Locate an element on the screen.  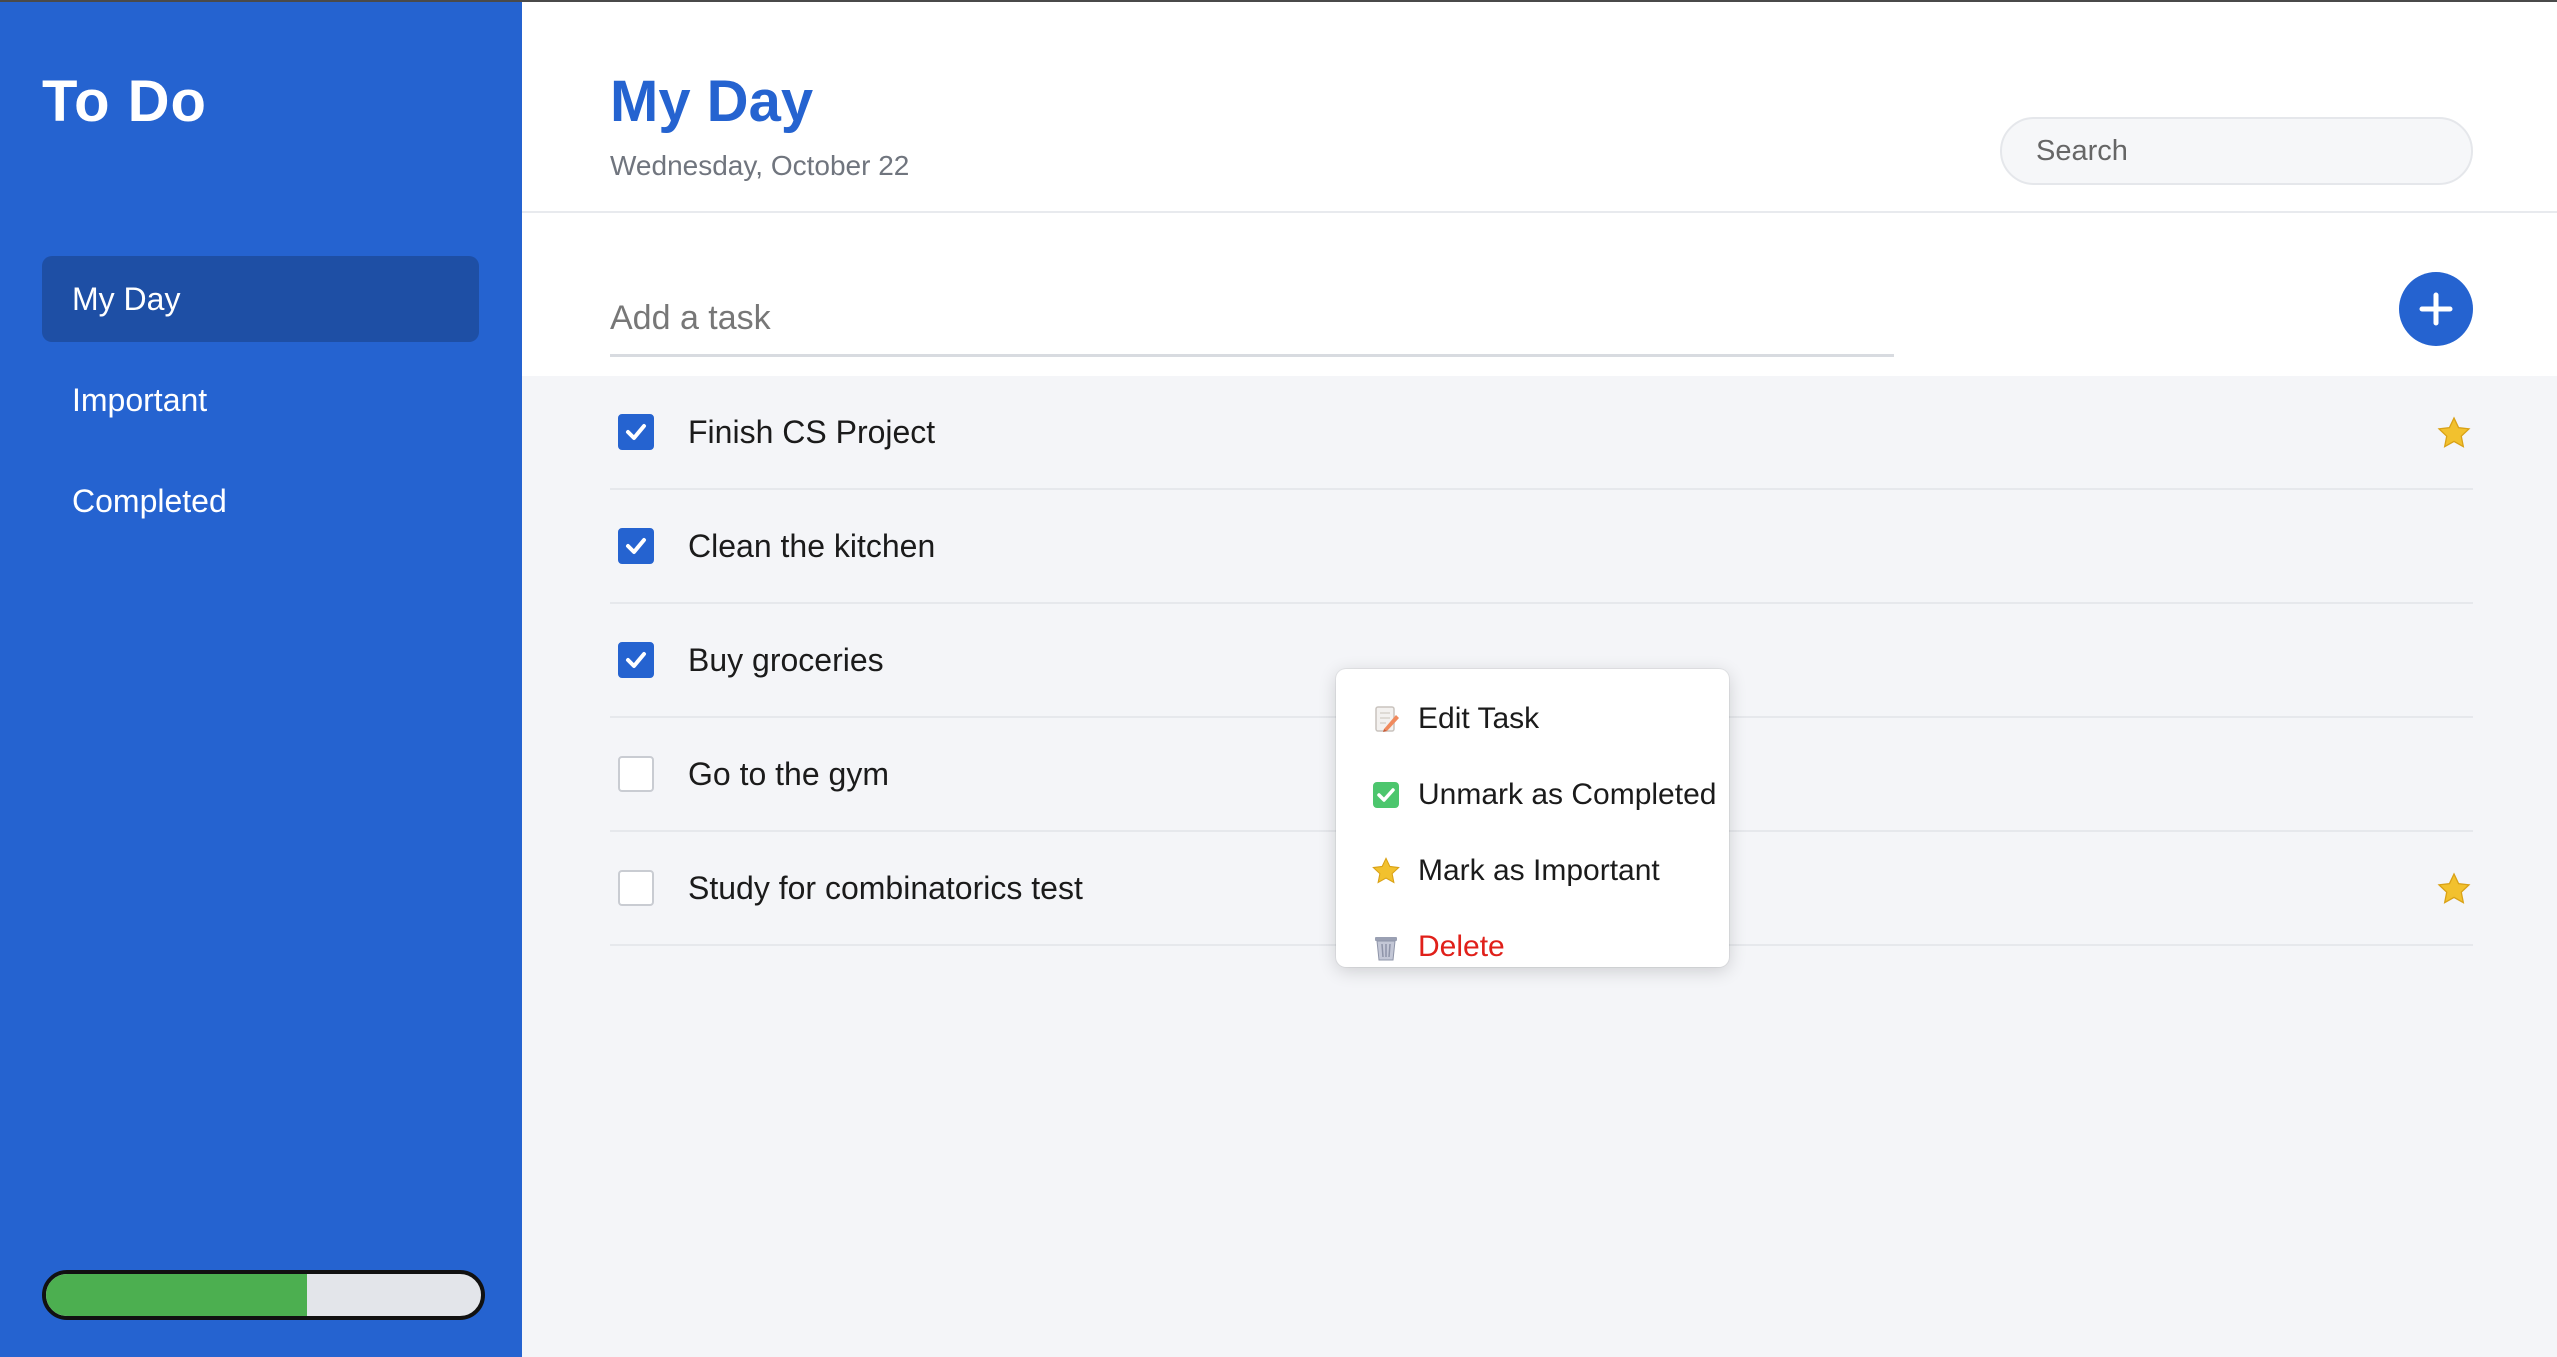
context-menu-label: Delete is located at coordinates (1461, 946).